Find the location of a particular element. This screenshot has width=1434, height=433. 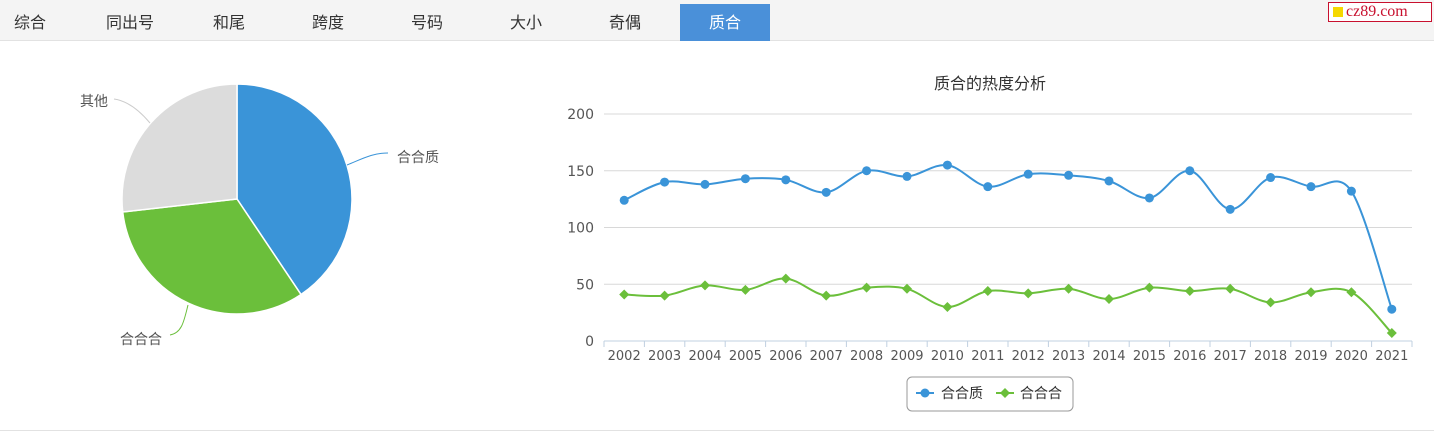

y-tick-label: 200 is located at coordinates (580, 115).